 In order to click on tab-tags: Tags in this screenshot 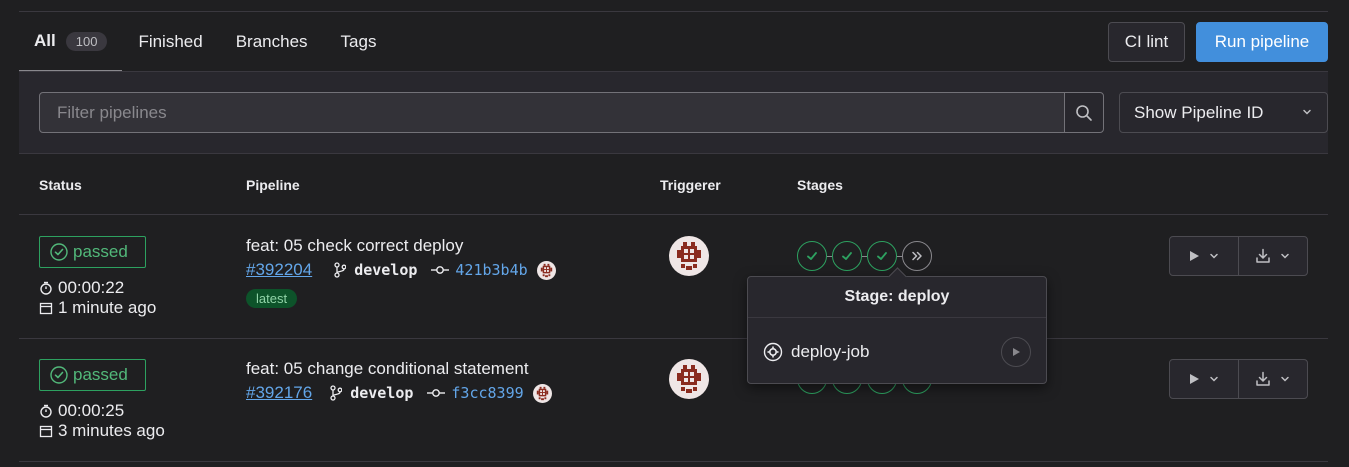, I will do `click(360, 42)`.